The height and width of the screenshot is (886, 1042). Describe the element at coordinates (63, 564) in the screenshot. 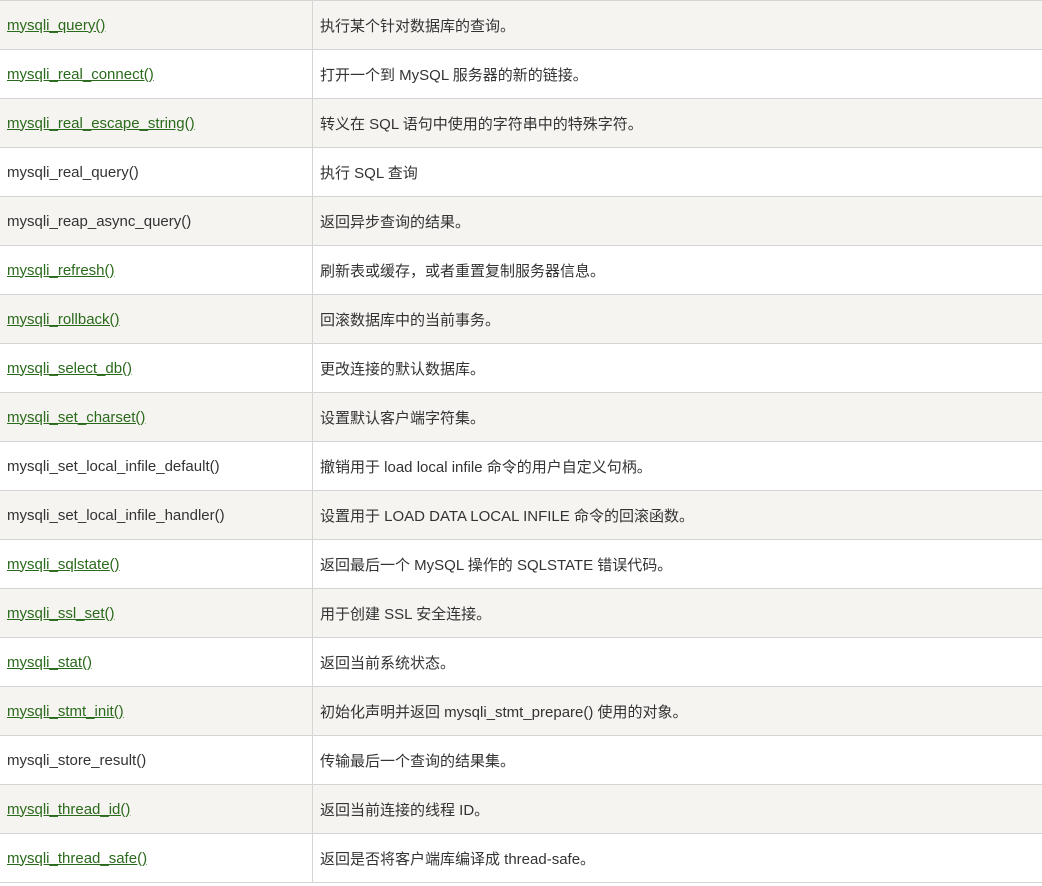

I see `function-link: mysqli_sqlstate()` at that location.